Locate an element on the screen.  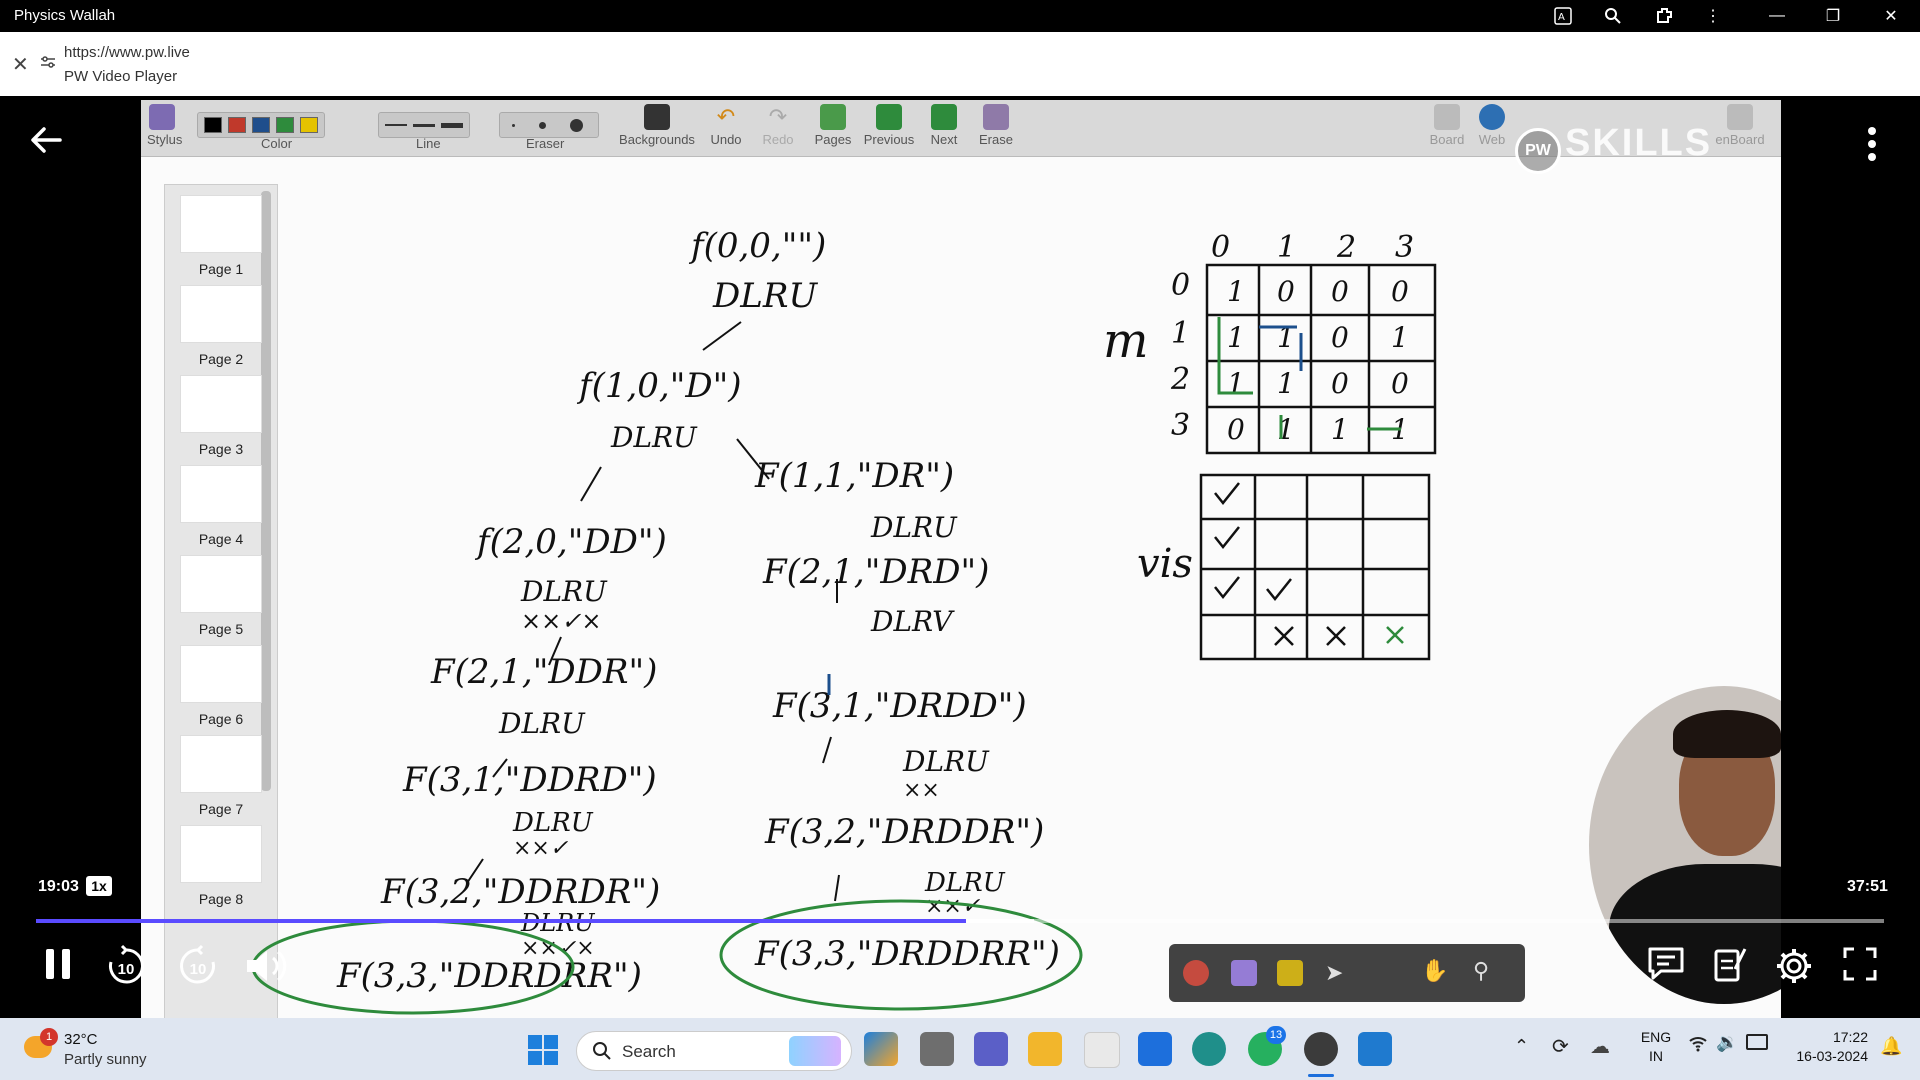
globe-icon is located at coordinates (1492, 117).